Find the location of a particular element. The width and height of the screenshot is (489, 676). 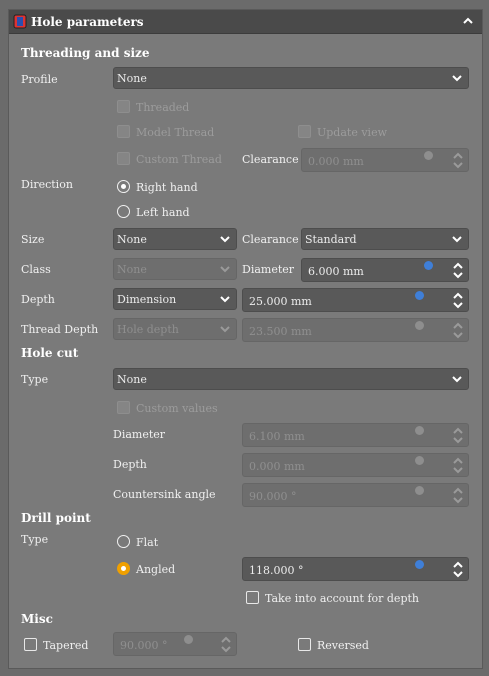

hole-cut-diameter-value: 6.100 mm is located at coordinates (277, 436).